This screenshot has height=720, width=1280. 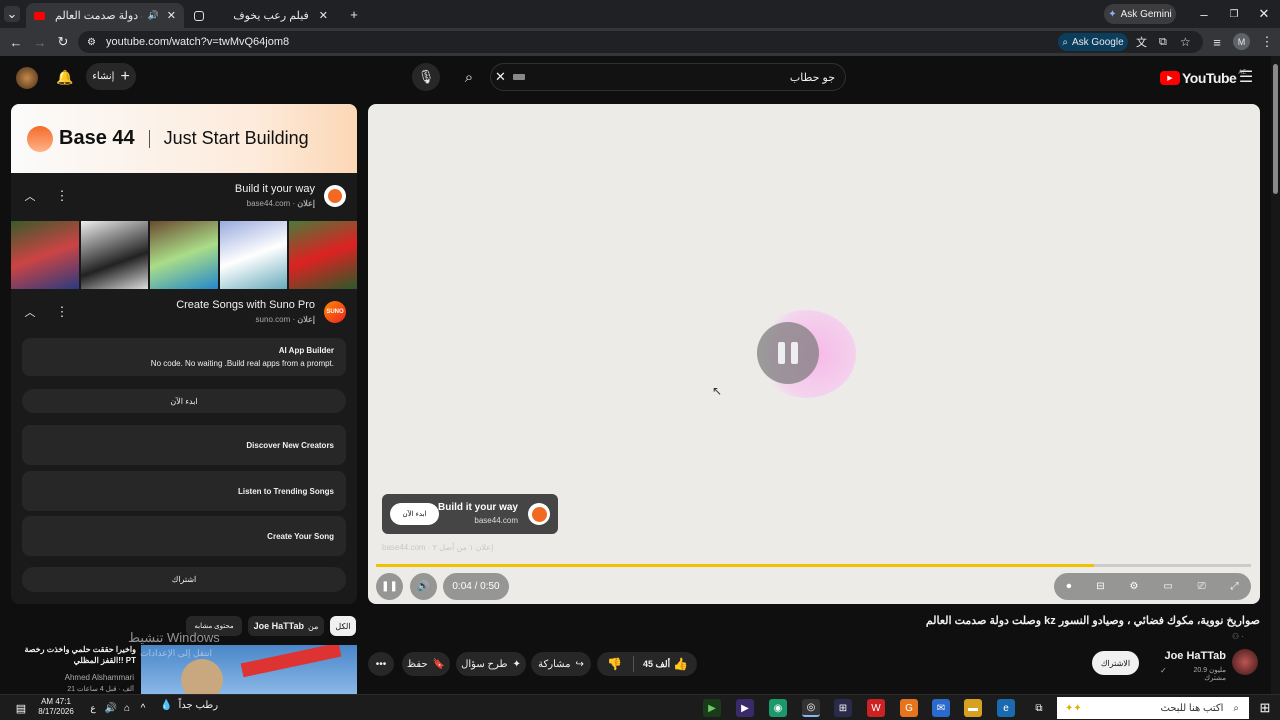 I want to click on start-now-button: ابدء الآن, so click(x=184, y=401).